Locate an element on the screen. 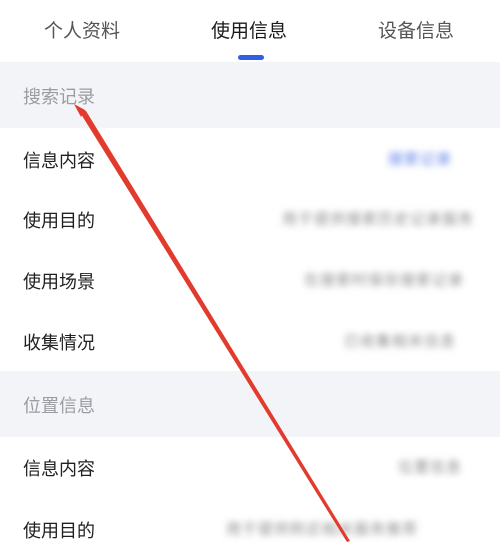  info-row-content: 信息内容 位置信息 is located at coordinates (250, 468).